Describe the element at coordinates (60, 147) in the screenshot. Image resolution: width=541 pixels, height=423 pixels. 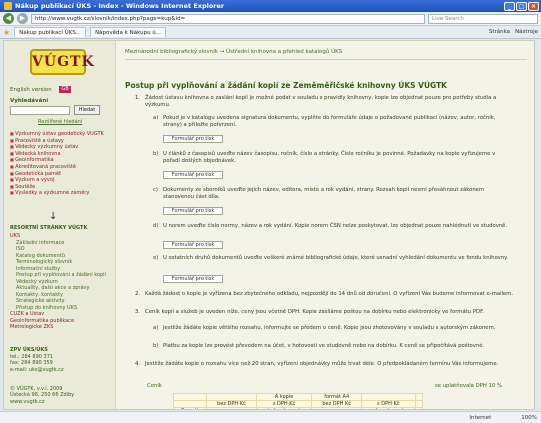
I see `menu-item: Vědecký výzkumný ústav` at that location.